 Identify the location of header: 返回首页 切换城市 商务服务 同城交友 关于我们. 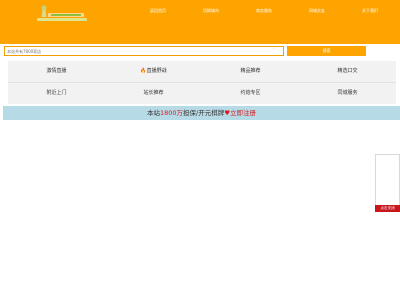
(200, 22).